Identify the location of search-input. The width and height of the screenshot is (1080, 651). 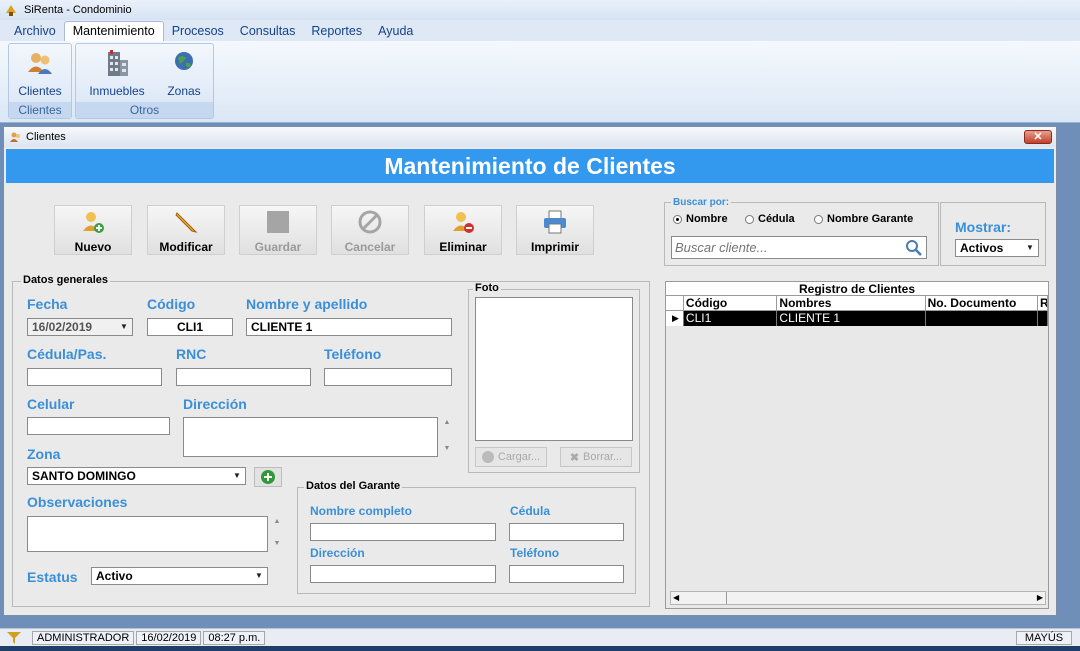
(784, 247).